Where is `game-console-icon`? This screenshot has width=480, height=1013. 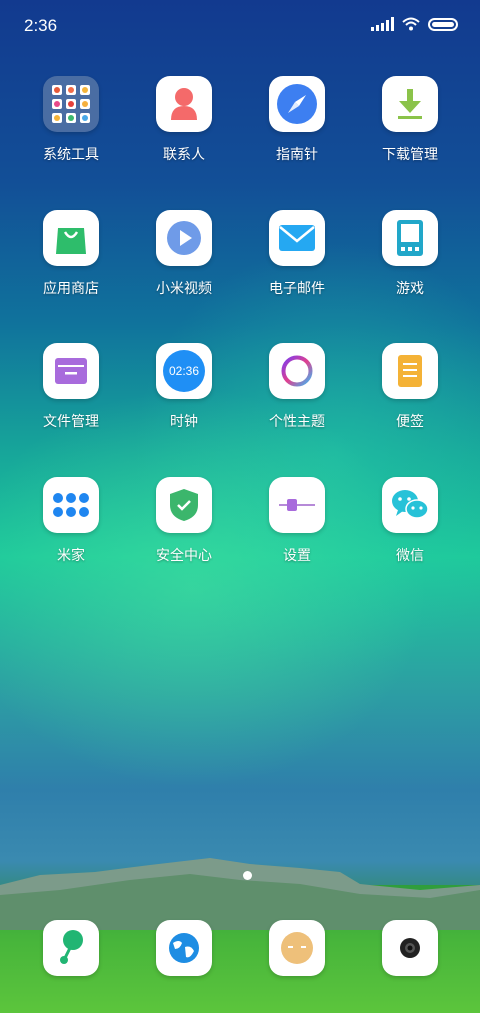 game-console-icon is located at coordinates (410, 238).